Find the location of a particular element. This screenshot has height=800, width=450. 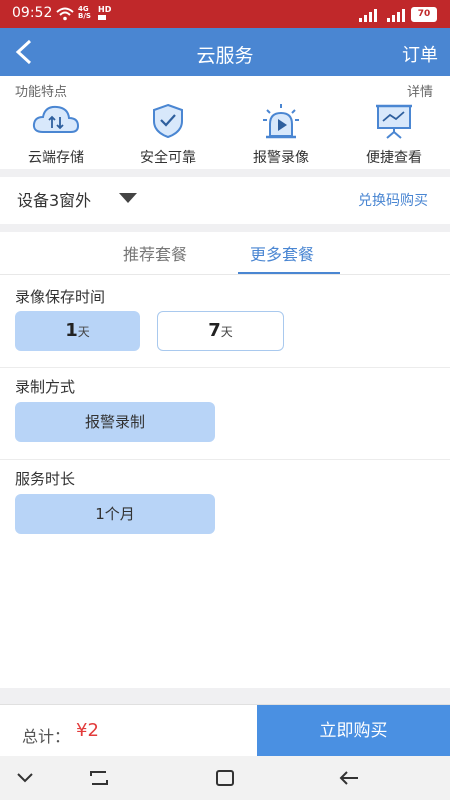

feature-alarm-video: 报警录像 is located at coordinates (281, 134).